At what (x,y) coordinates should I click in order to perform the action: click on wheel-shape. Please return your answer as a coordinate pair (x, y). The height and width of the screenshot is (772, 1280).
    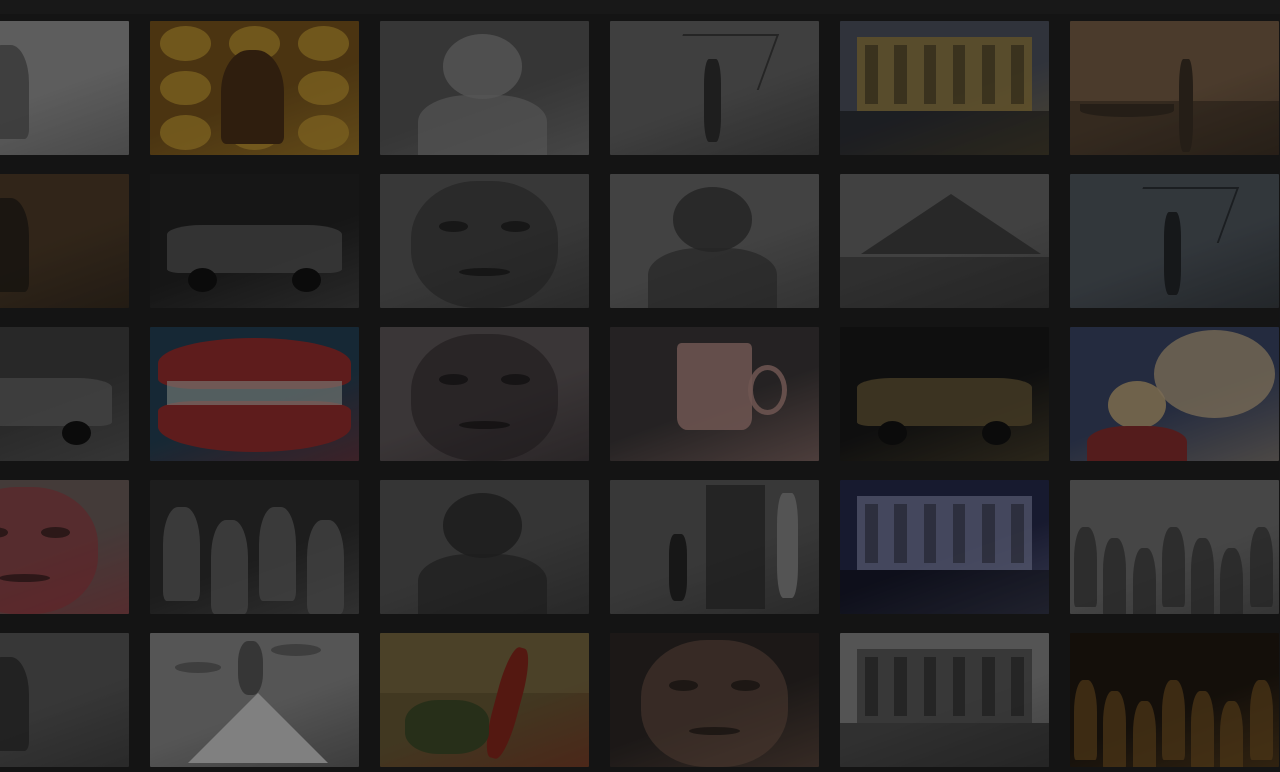
    Looking at the image, I should click on (997, 432).